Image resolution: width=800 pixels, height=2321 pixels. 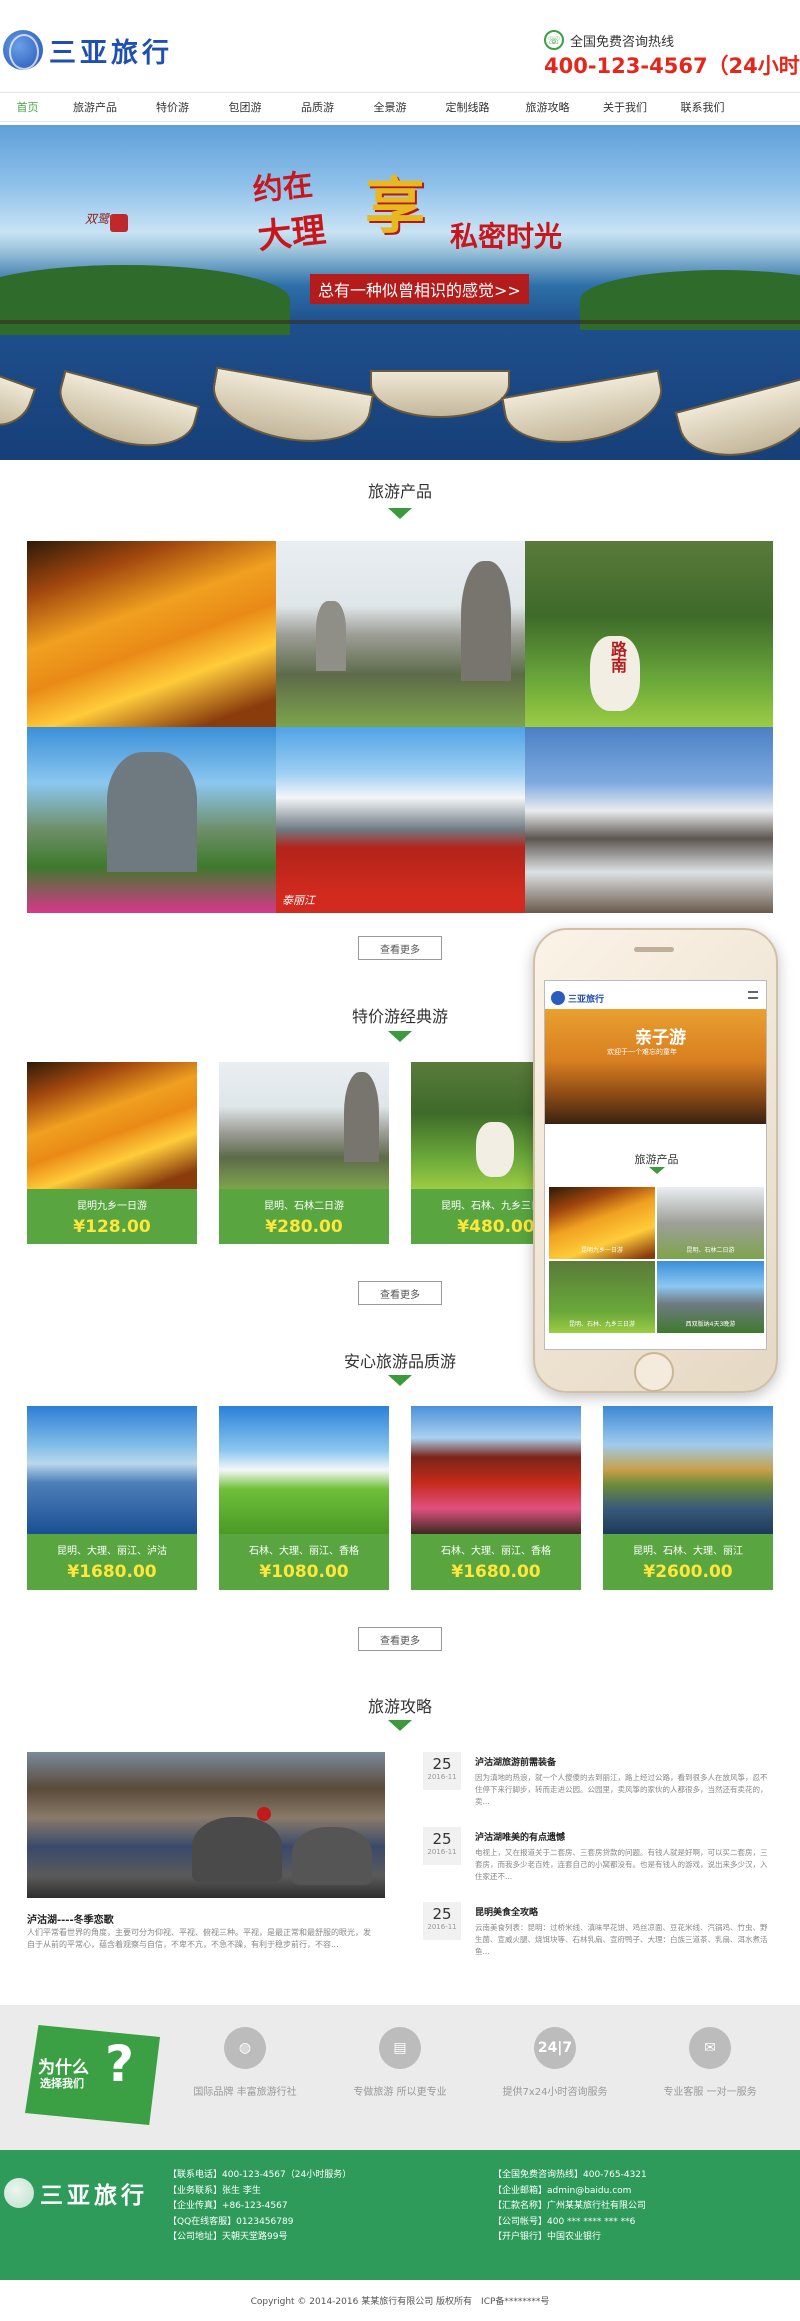 What do you see at coordinates (688, 1562) in the screenshot?
I see `quality-card-caption: 昆明、石林、大理、丽江 ¥2600.00` at bounding box center [688, 1562].